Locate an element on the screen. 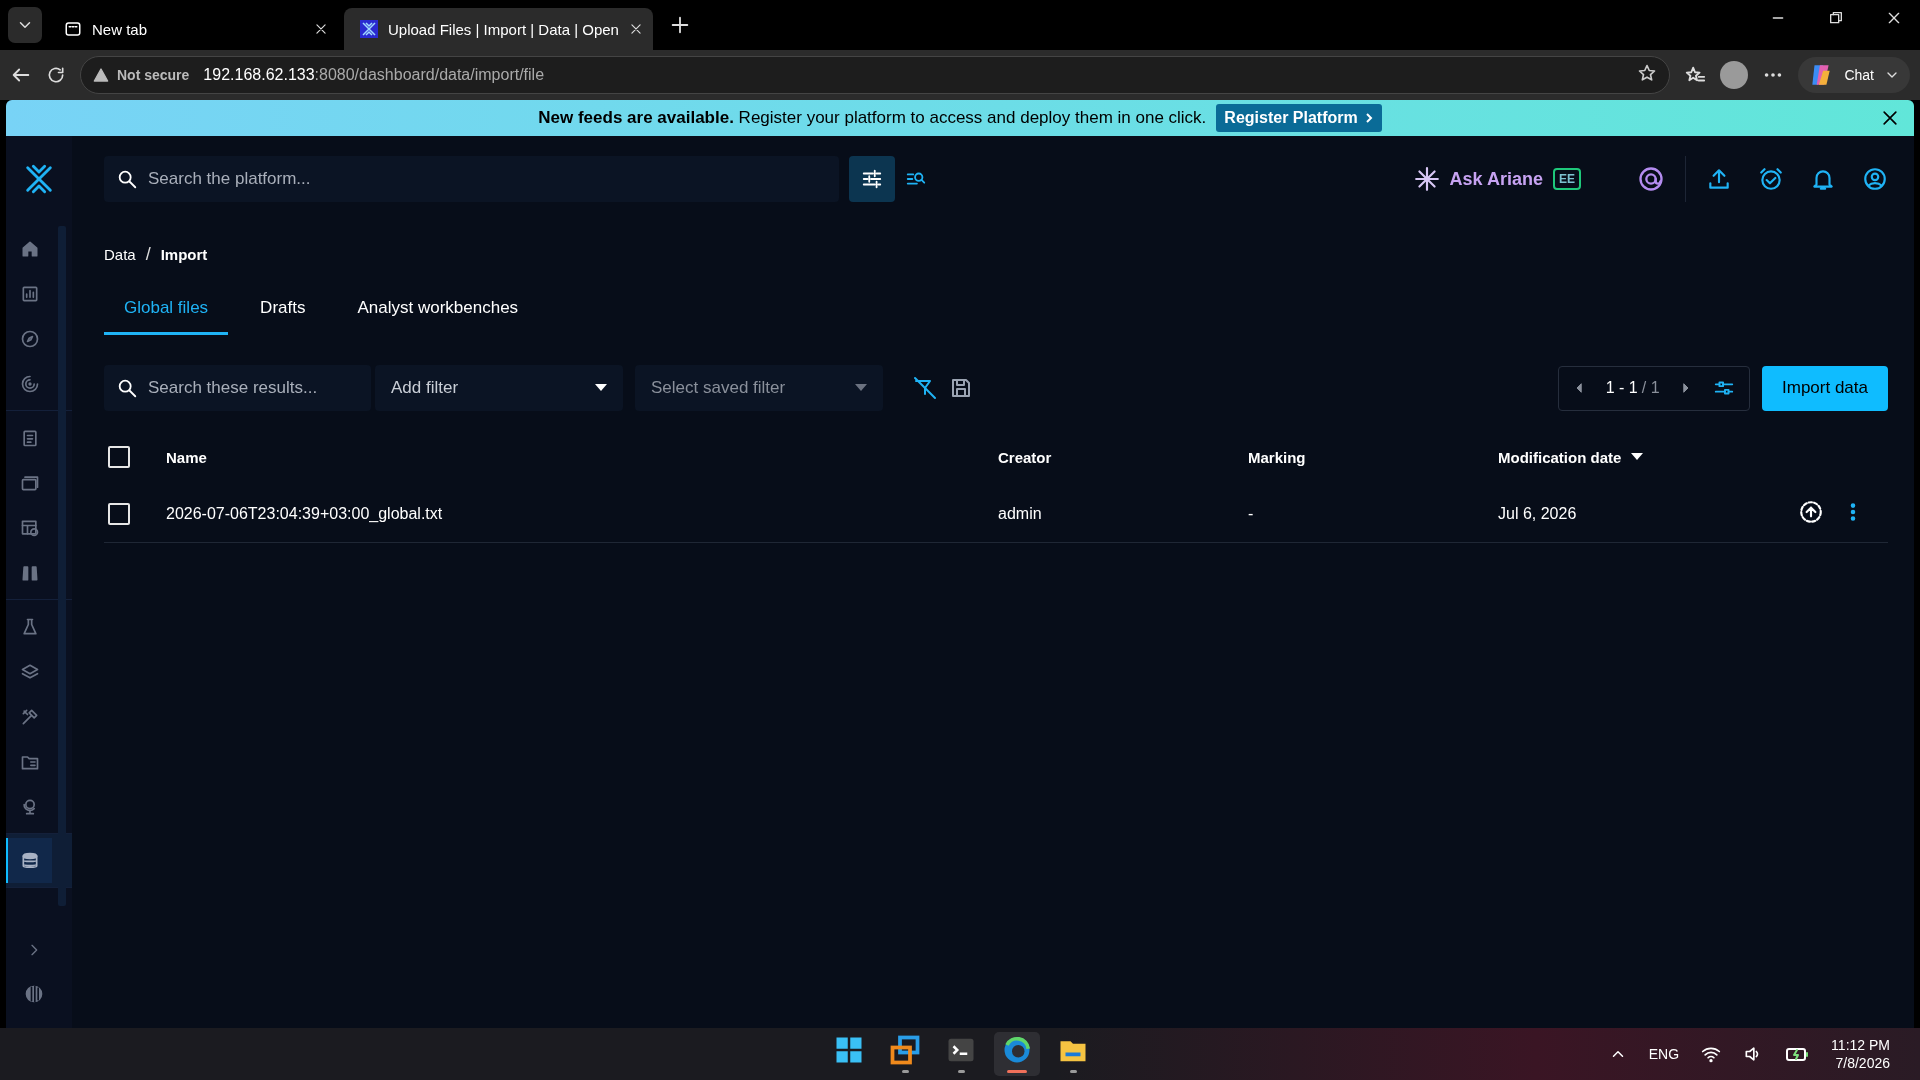 This screenshot has height=1080, width=1920. compass-icon is located at coordinates (30, 338).